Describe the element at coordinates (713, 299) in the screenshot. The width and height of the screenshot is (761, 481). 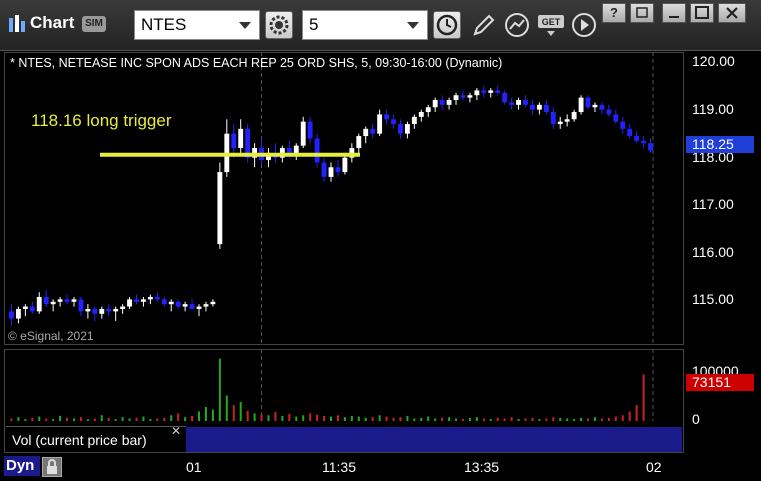
I see `price-axis-label: 115.00` at that location.